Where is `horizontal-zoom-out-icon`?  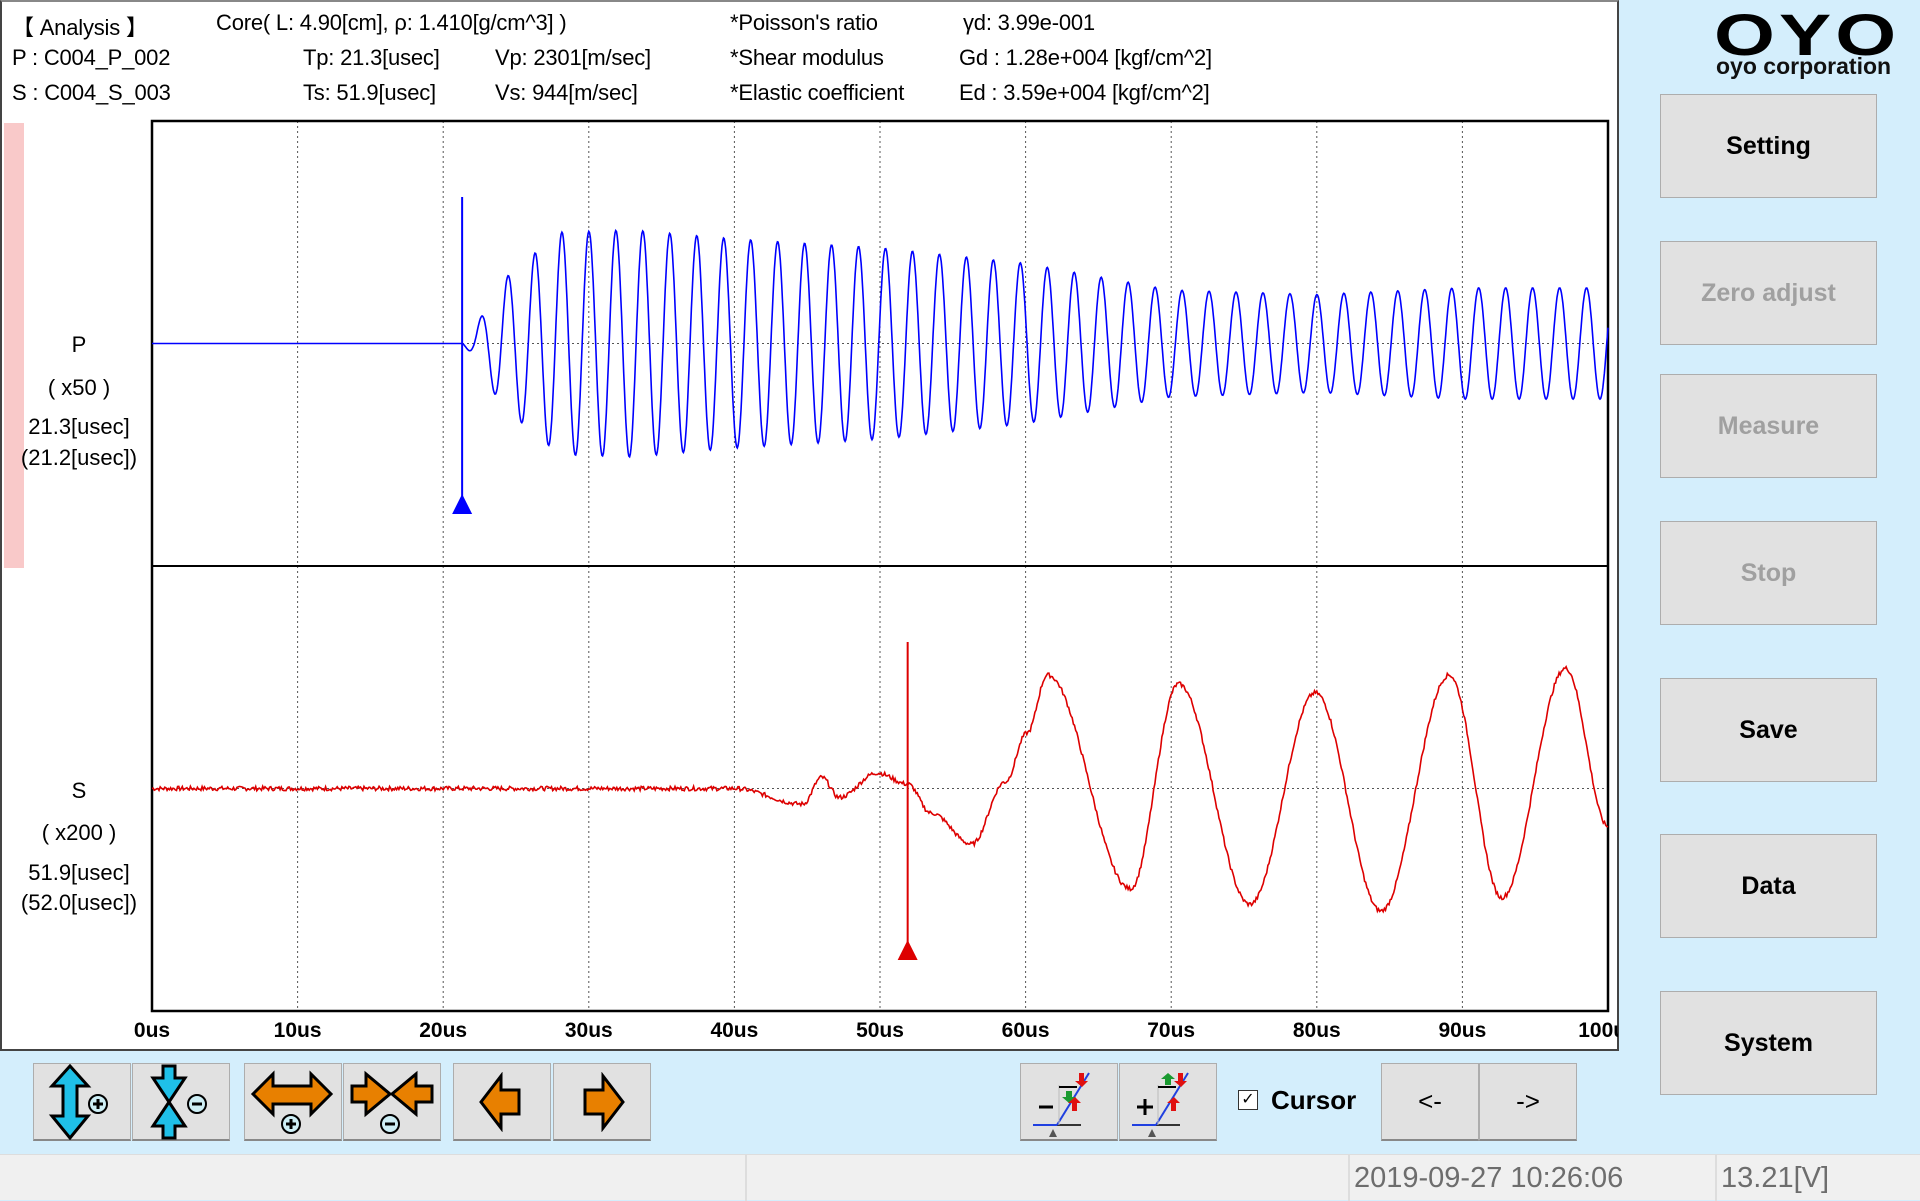 horizontal-zoom-out-icon is located at coordinates (392, 1102).